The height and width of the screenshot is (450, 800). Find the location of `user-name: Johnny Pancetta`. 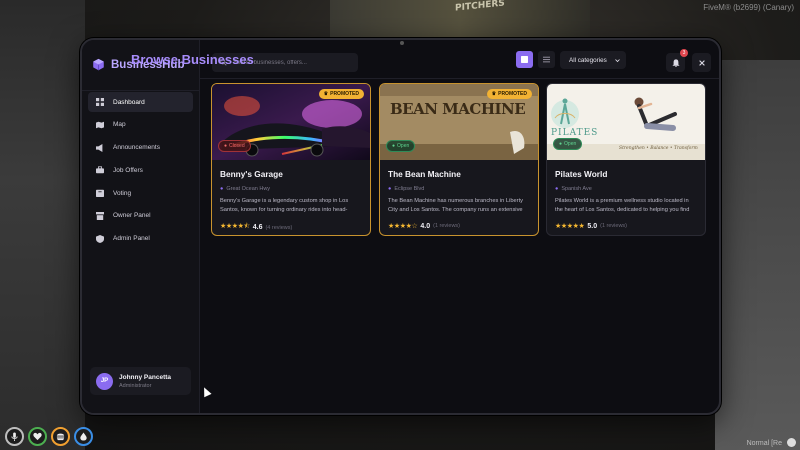

user-name: Johnny Pancetta is located at coordinates (145, 377).